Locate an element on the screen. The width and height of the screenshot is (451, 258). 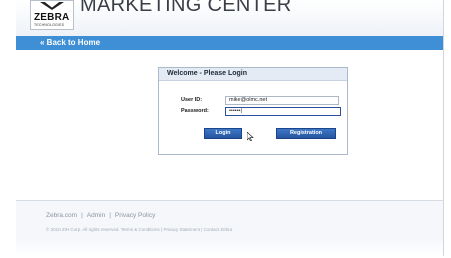
header: ZEBRA TECHNOLOGIES MARKETING CENTER is located at coordinates (229, 18).